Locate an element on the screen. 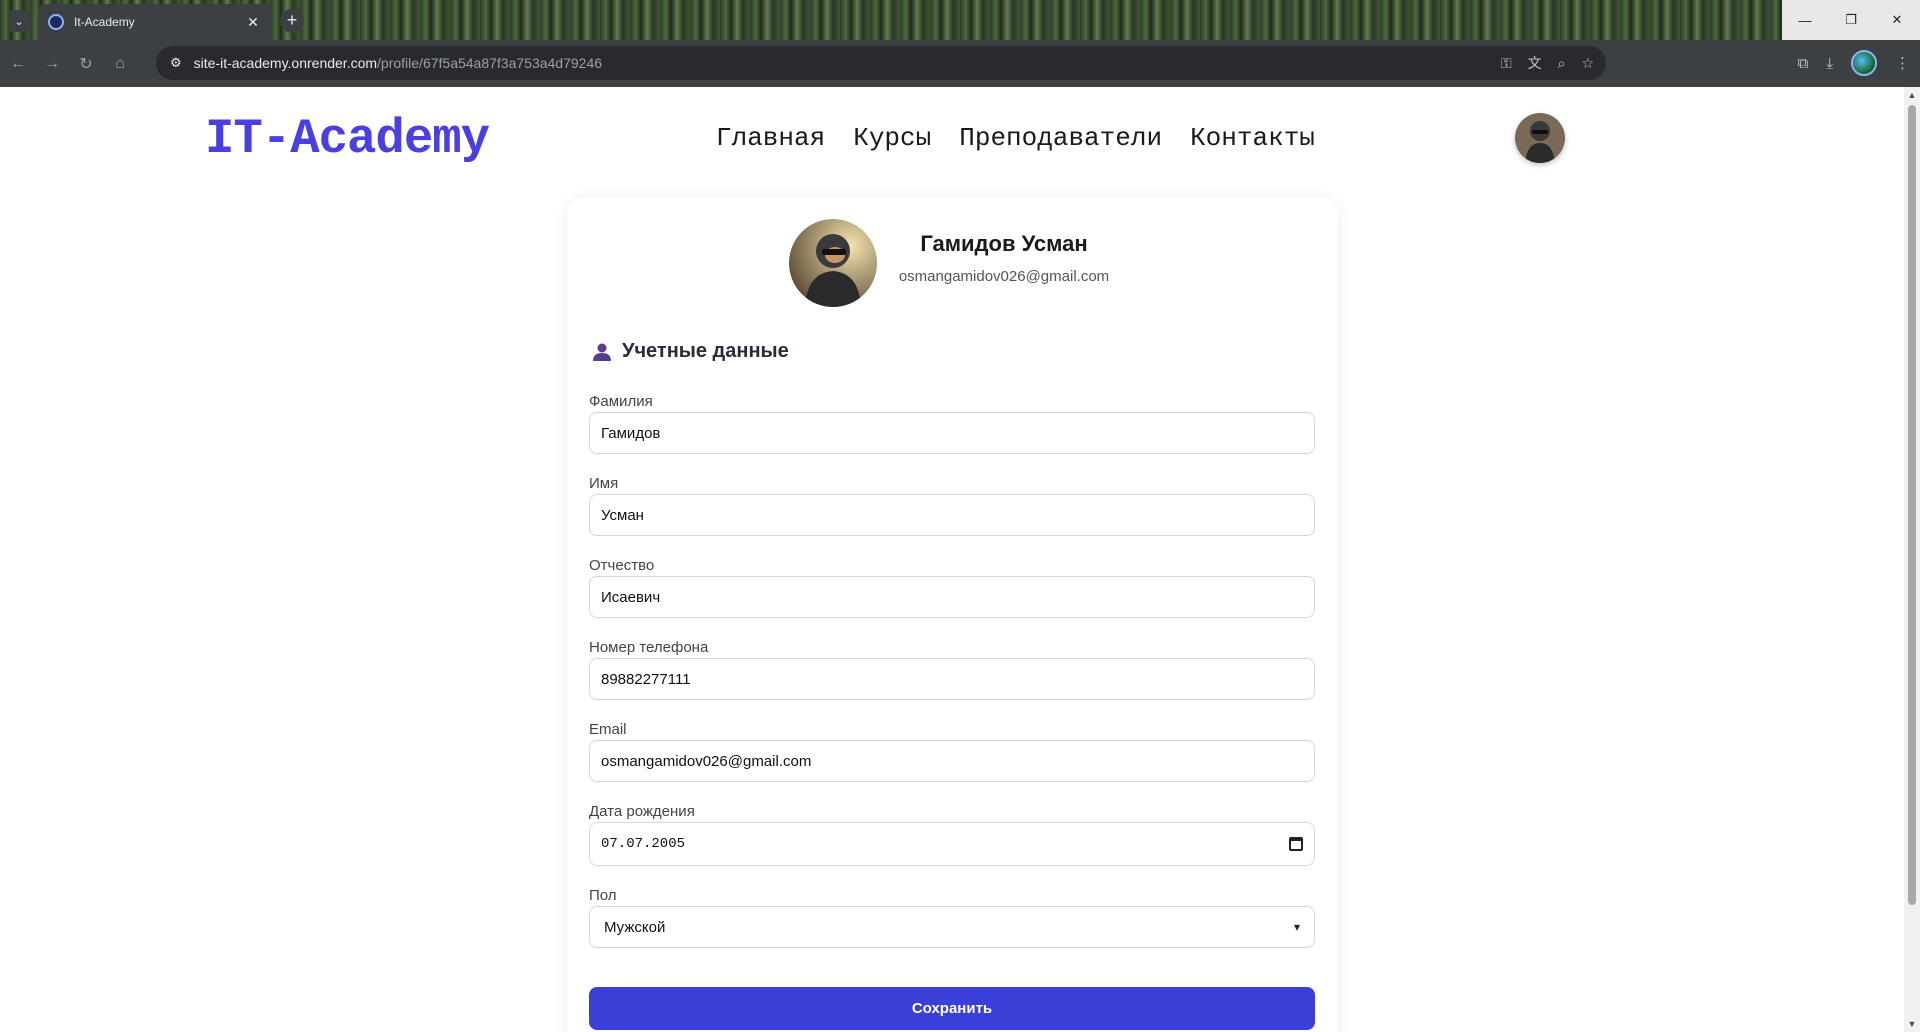 This screenshot has width=1920, height=1032. browser-tab: It-Academy ✕ is located at coordinates (155, 22).